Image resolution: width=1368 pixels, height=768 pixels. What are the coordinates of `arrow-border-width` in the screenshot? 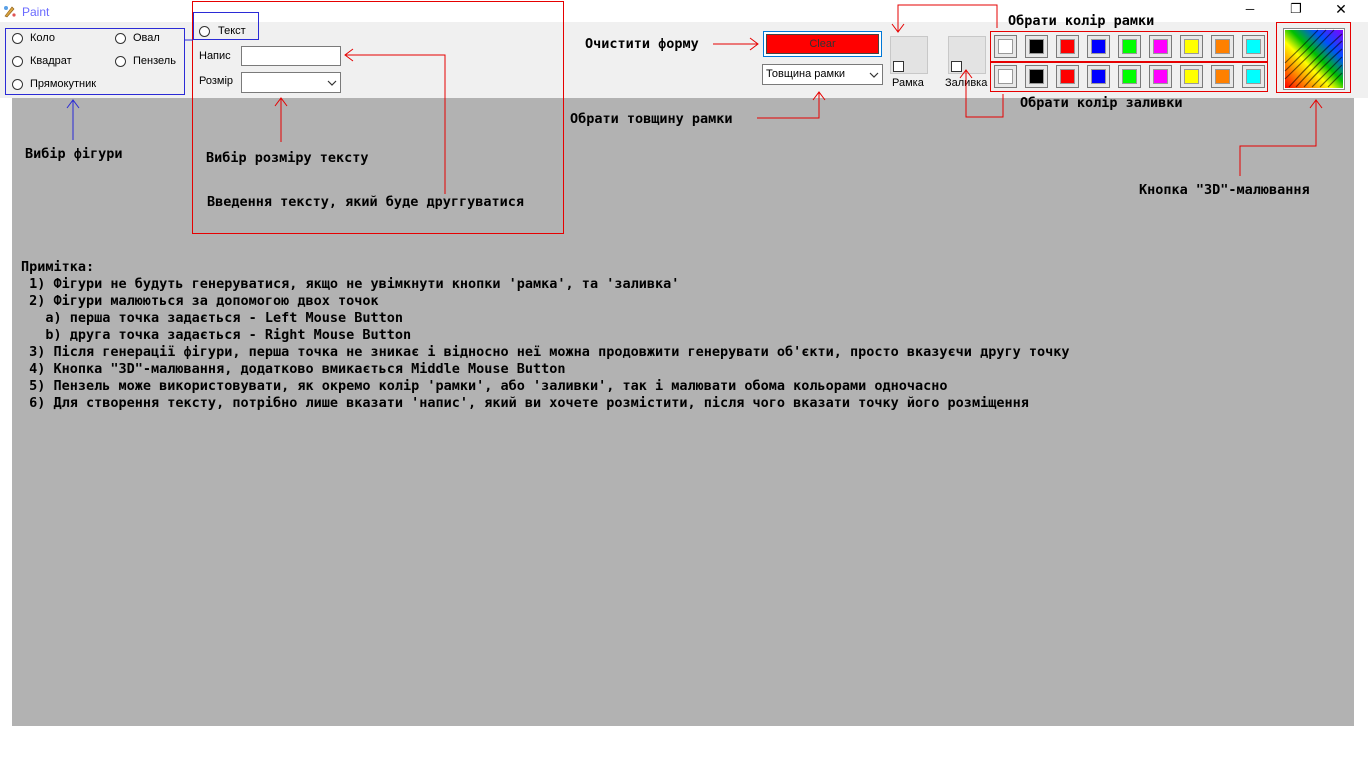 It's located at (788, 105).